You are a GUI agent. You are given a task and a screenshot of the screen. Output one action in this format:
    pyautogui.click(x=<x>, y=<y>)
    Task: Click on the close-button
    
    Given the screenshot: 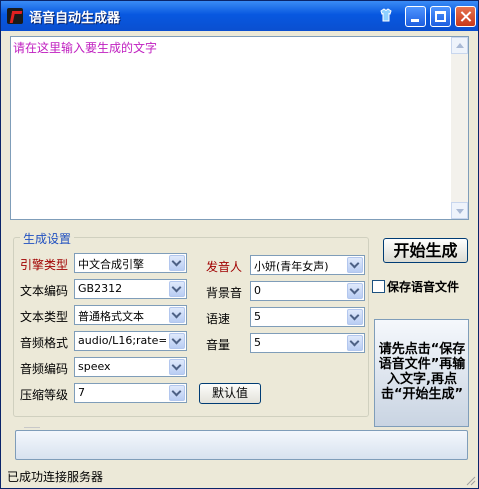 What is the action you would take?
    pyautogui.click(x=465, y=16)
    